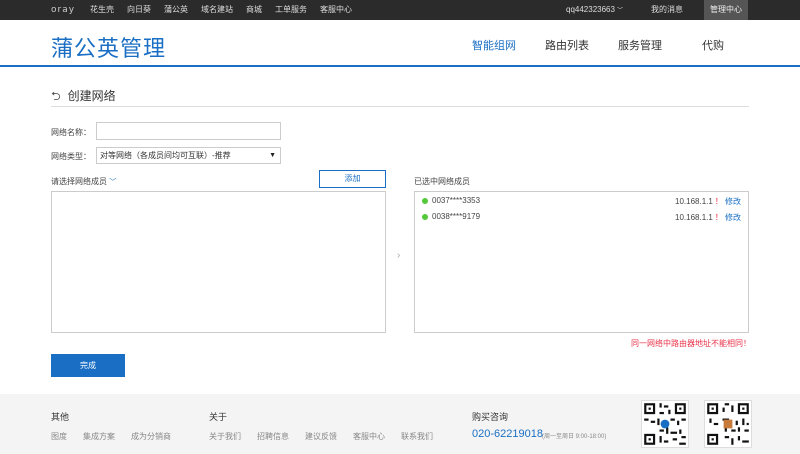 Image resolution: width=800 pixels, height=454 pixels. What do you see at coordinates (590, 9) in the screenshot?
I see `username: qq442323663` at bounding box center [590, 9].